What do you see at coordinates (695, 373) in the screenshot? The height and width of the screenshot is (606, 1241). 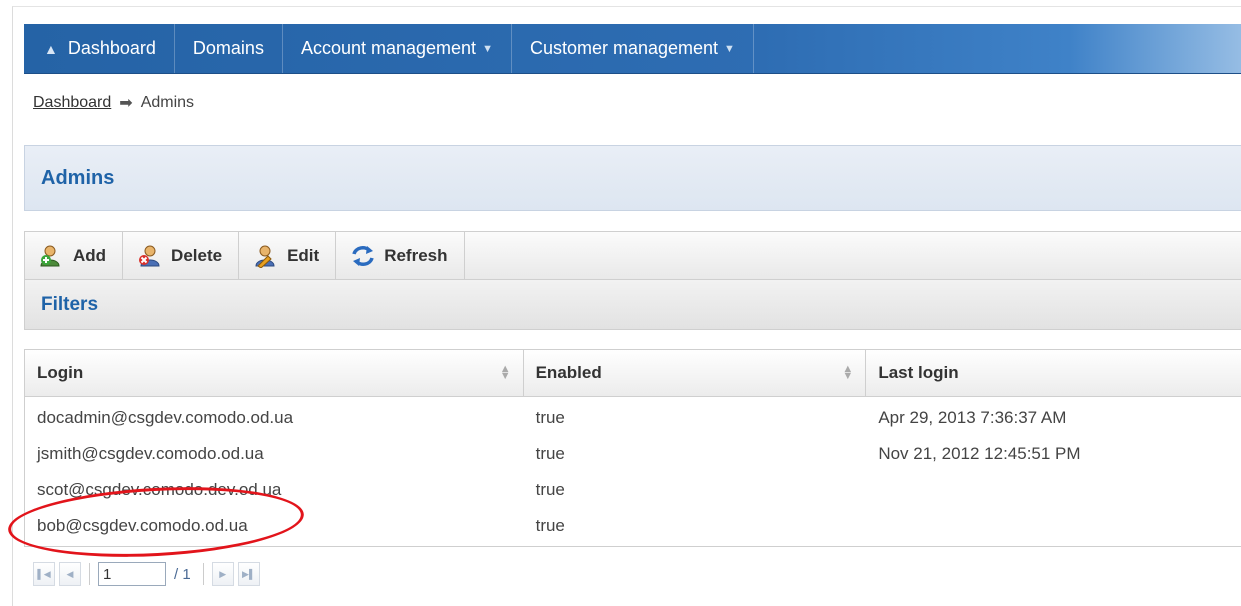 I see `column-header-enabled: Enabled ▲ ▼` at bounding box center [695, 373].